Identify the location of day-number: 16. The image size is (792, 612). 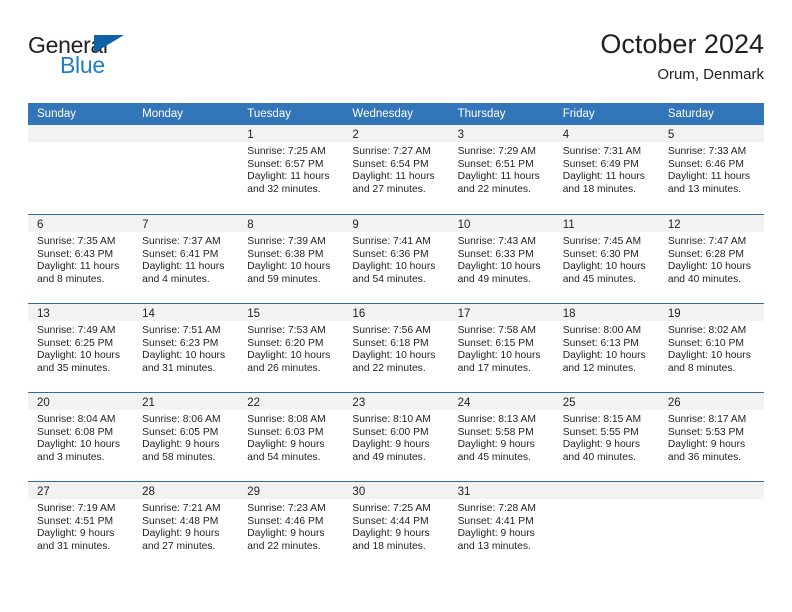
(359, 314).